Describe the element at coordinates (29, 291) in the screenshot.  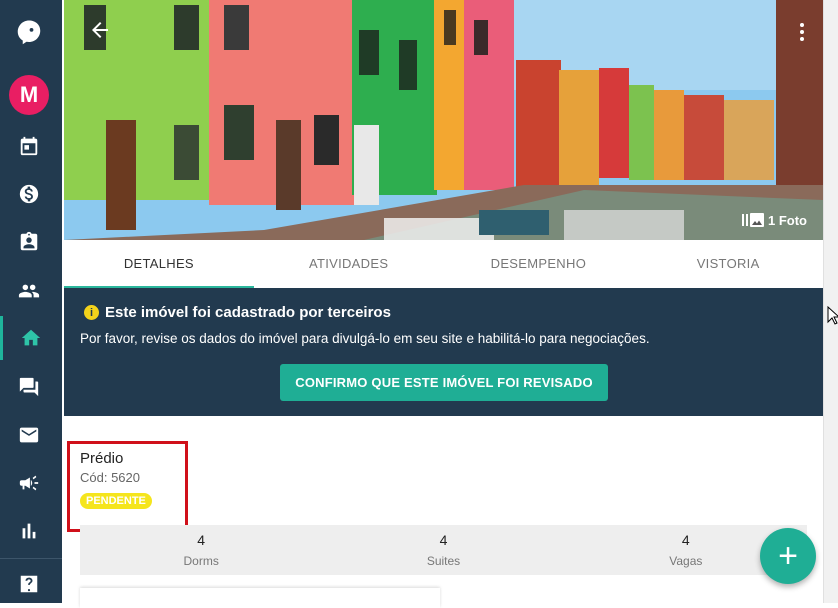
I see `people-icon` at that location.